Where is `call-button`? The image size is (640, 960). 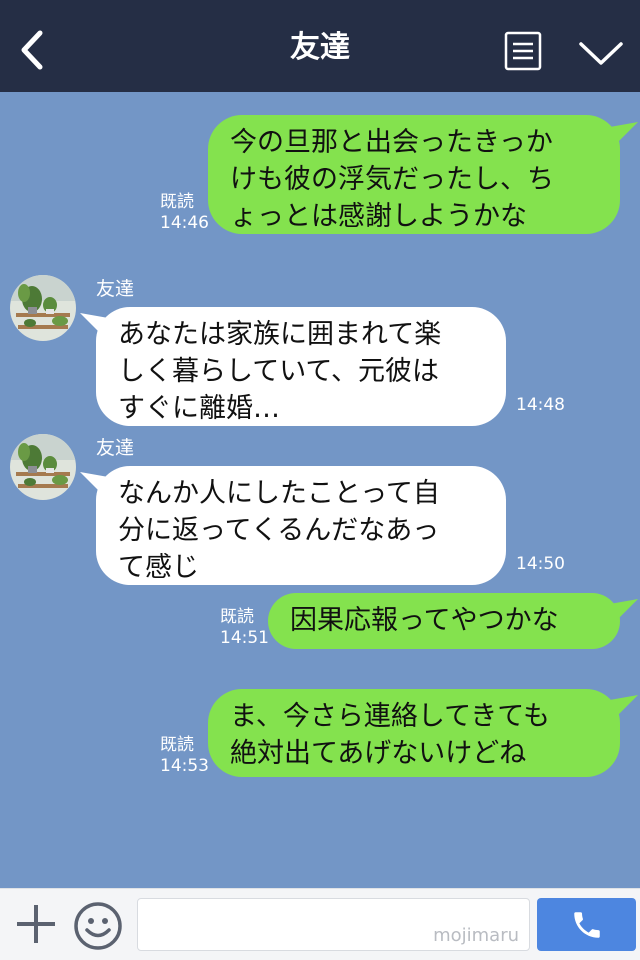
call-button is located at coordinates (586, 924).